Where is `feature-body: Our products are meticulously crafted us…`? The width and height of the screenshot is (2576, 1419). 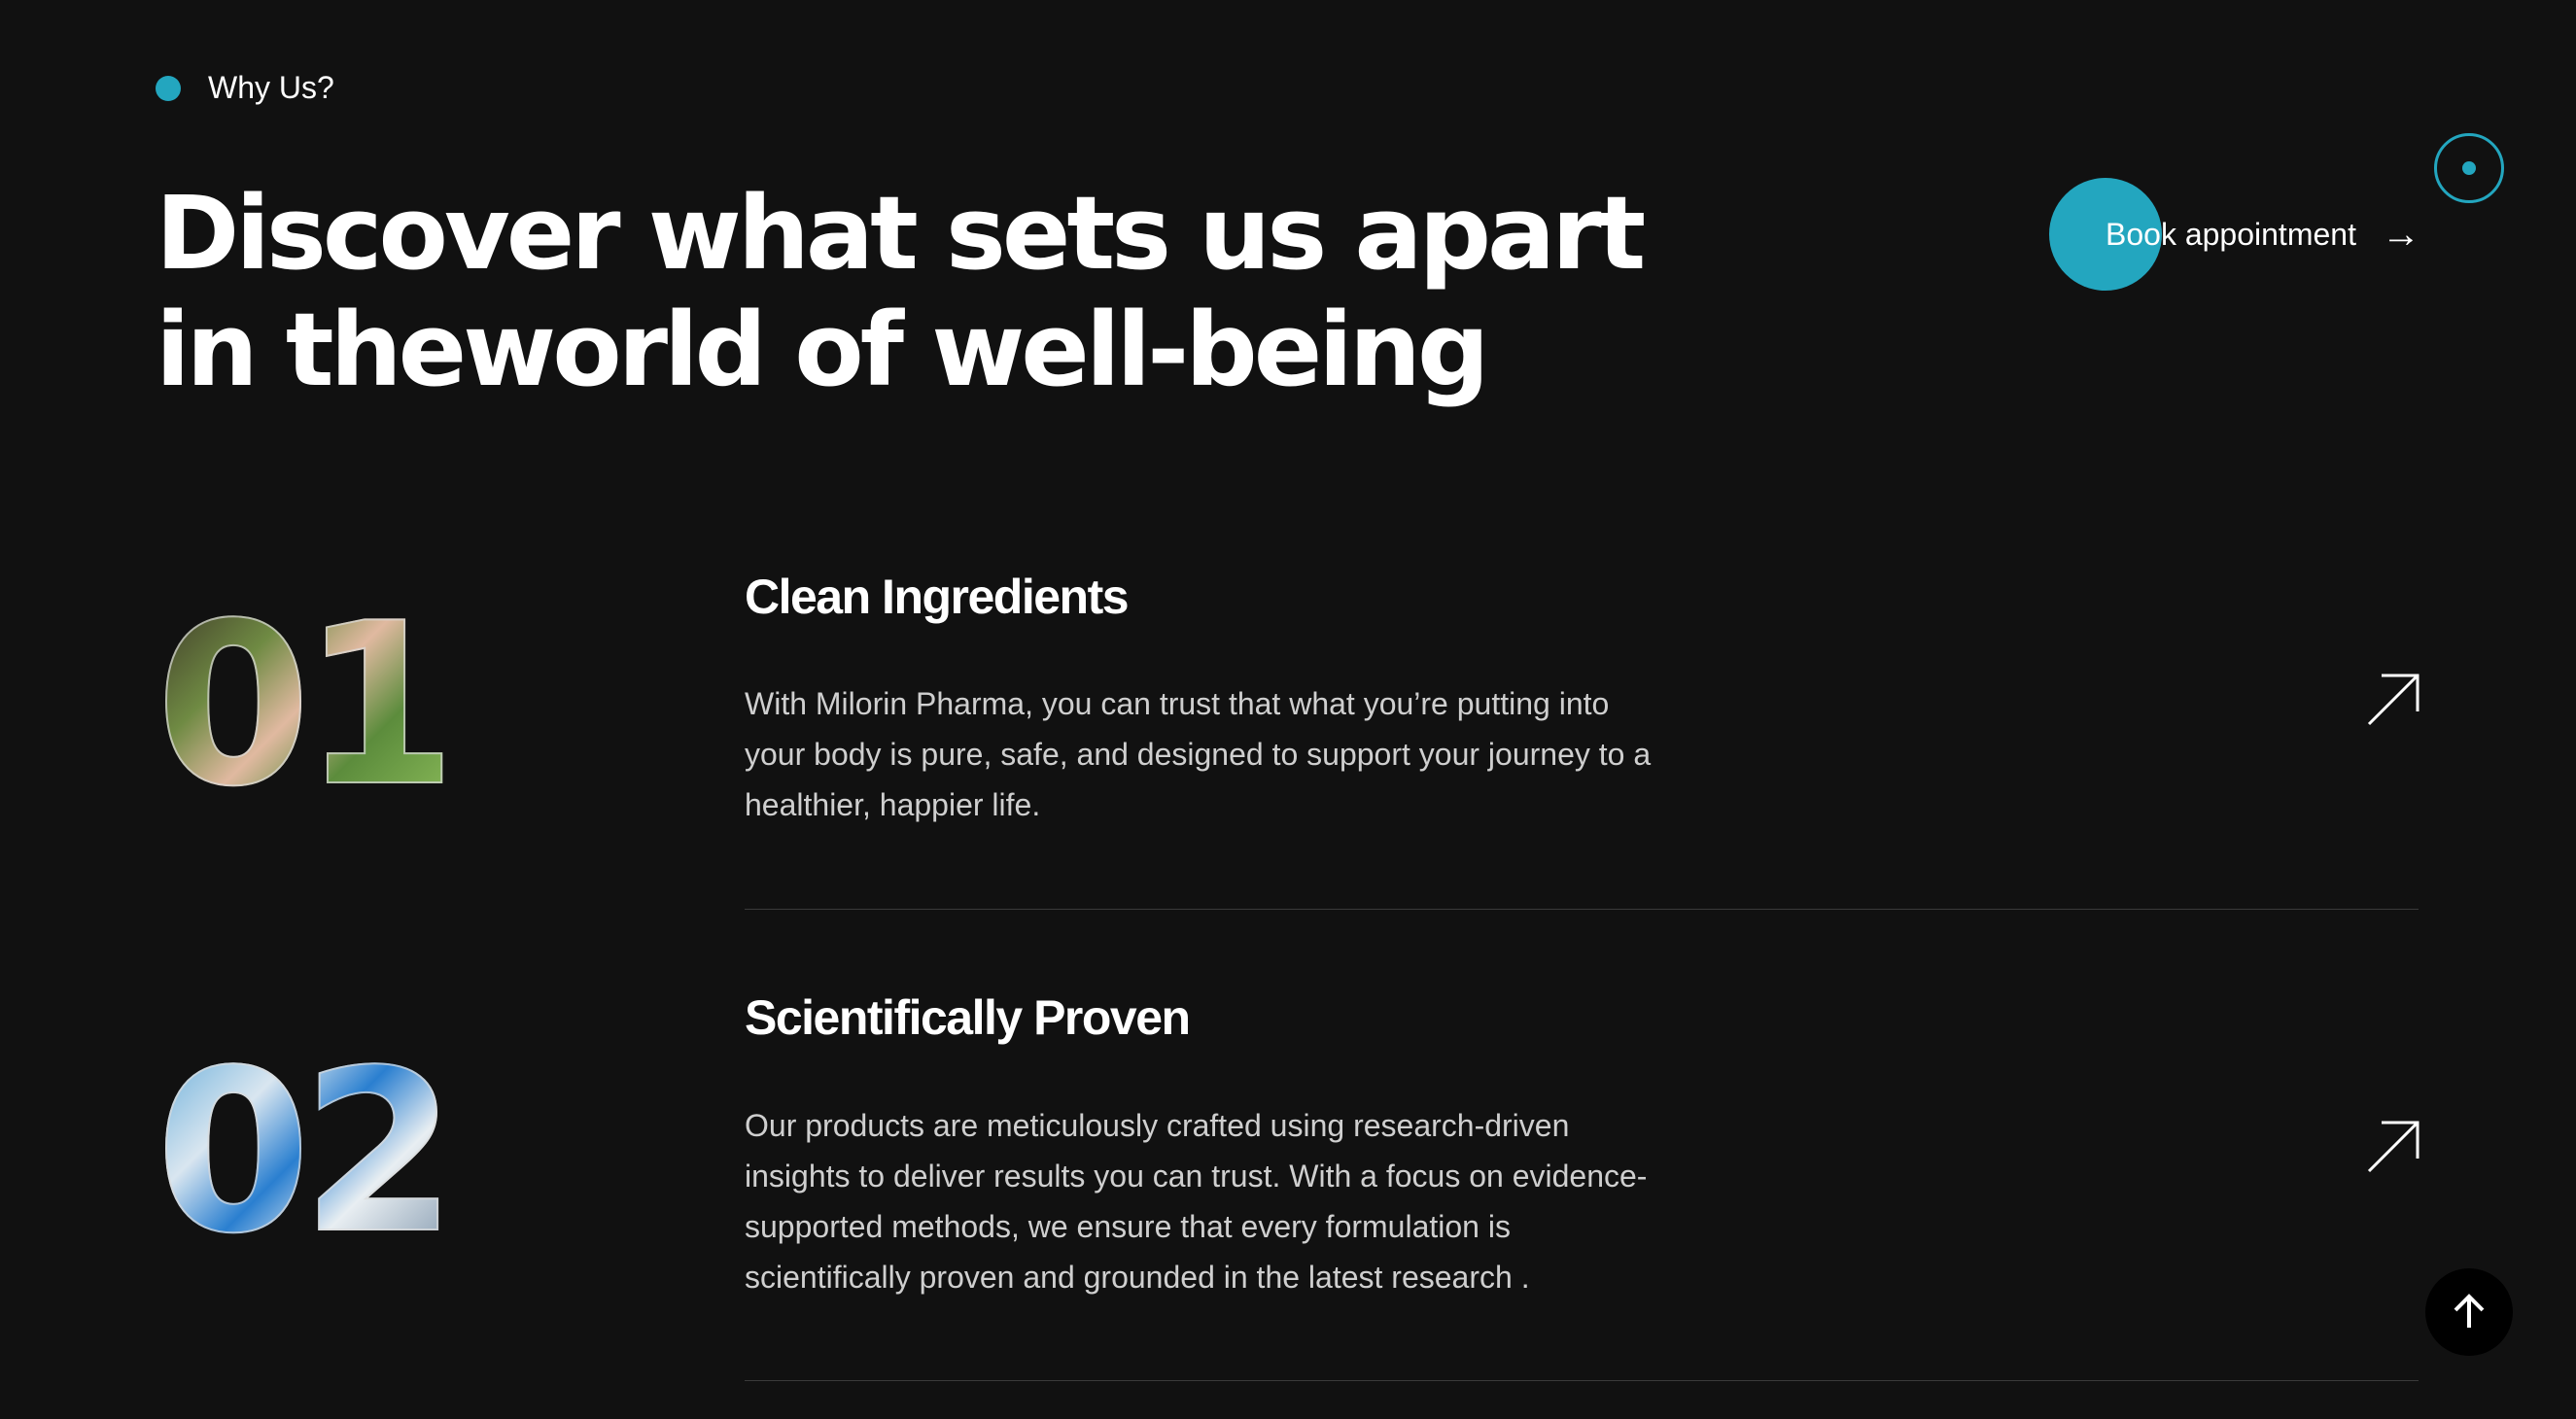
feature-body: Our products are meticulously crafted us… is located at coordinates (1196, 1201).